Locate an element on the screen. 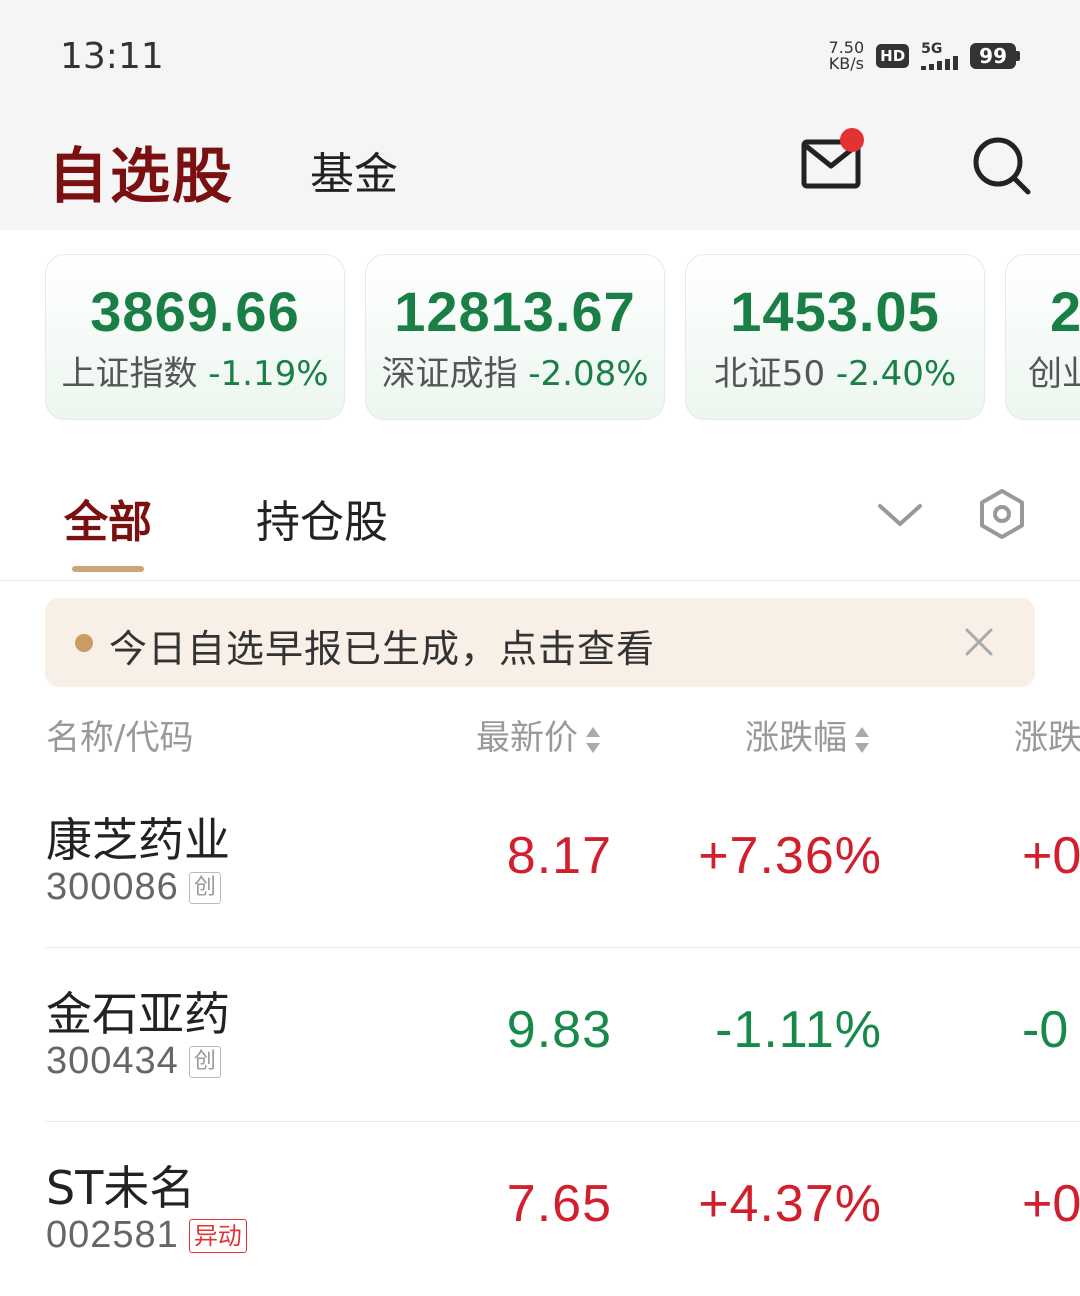 Image resolution: width=1080 pixels, height=1296 pixels. stock-name: ST未名 is located at coordinates (121, 1188).